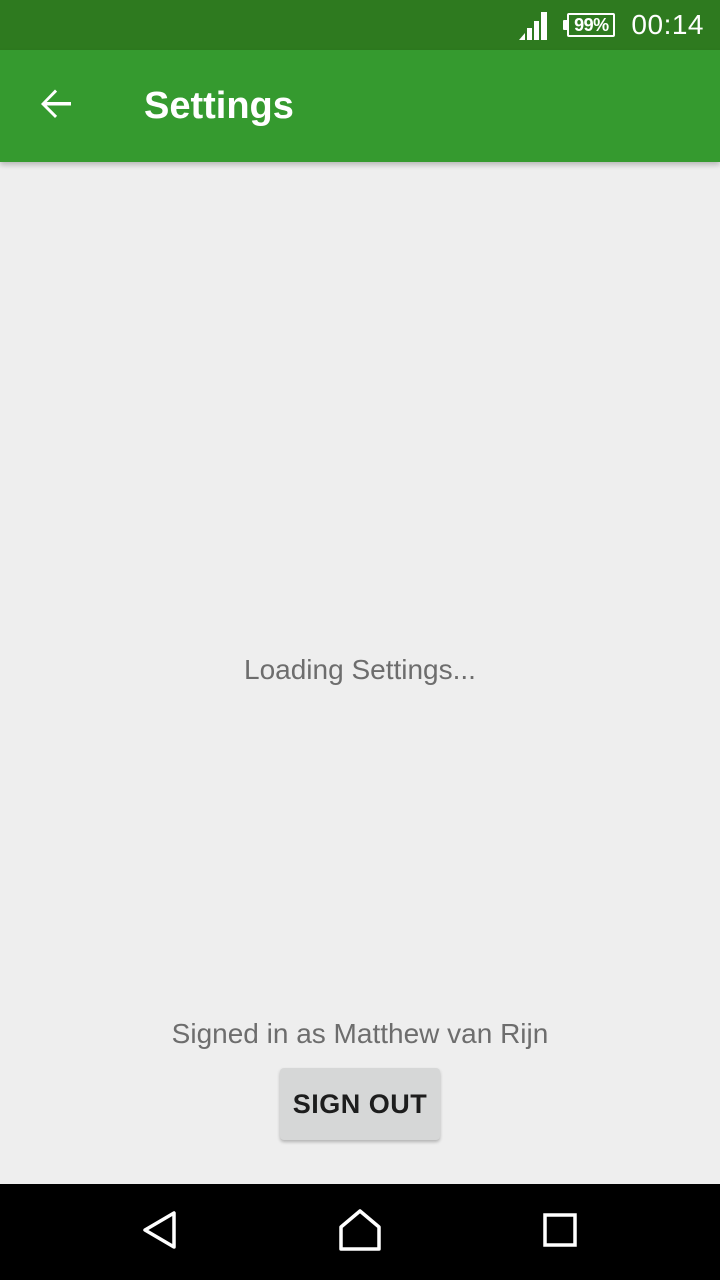 The width and height of the screenshot is (720, 1280). What do you see at coordinates (360, 25) in the screenshot?
I see `status-bar: 99% 00:14` at bounding box center [360, 25].